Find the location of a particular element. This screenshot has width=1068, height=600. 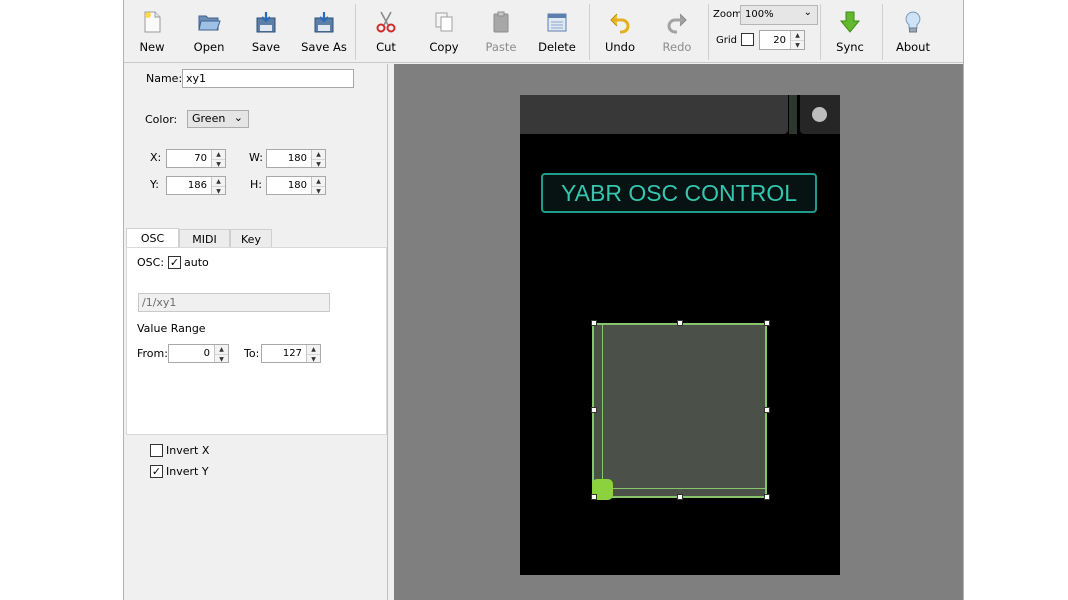

new-button: New is located at coordinates (152, 31).